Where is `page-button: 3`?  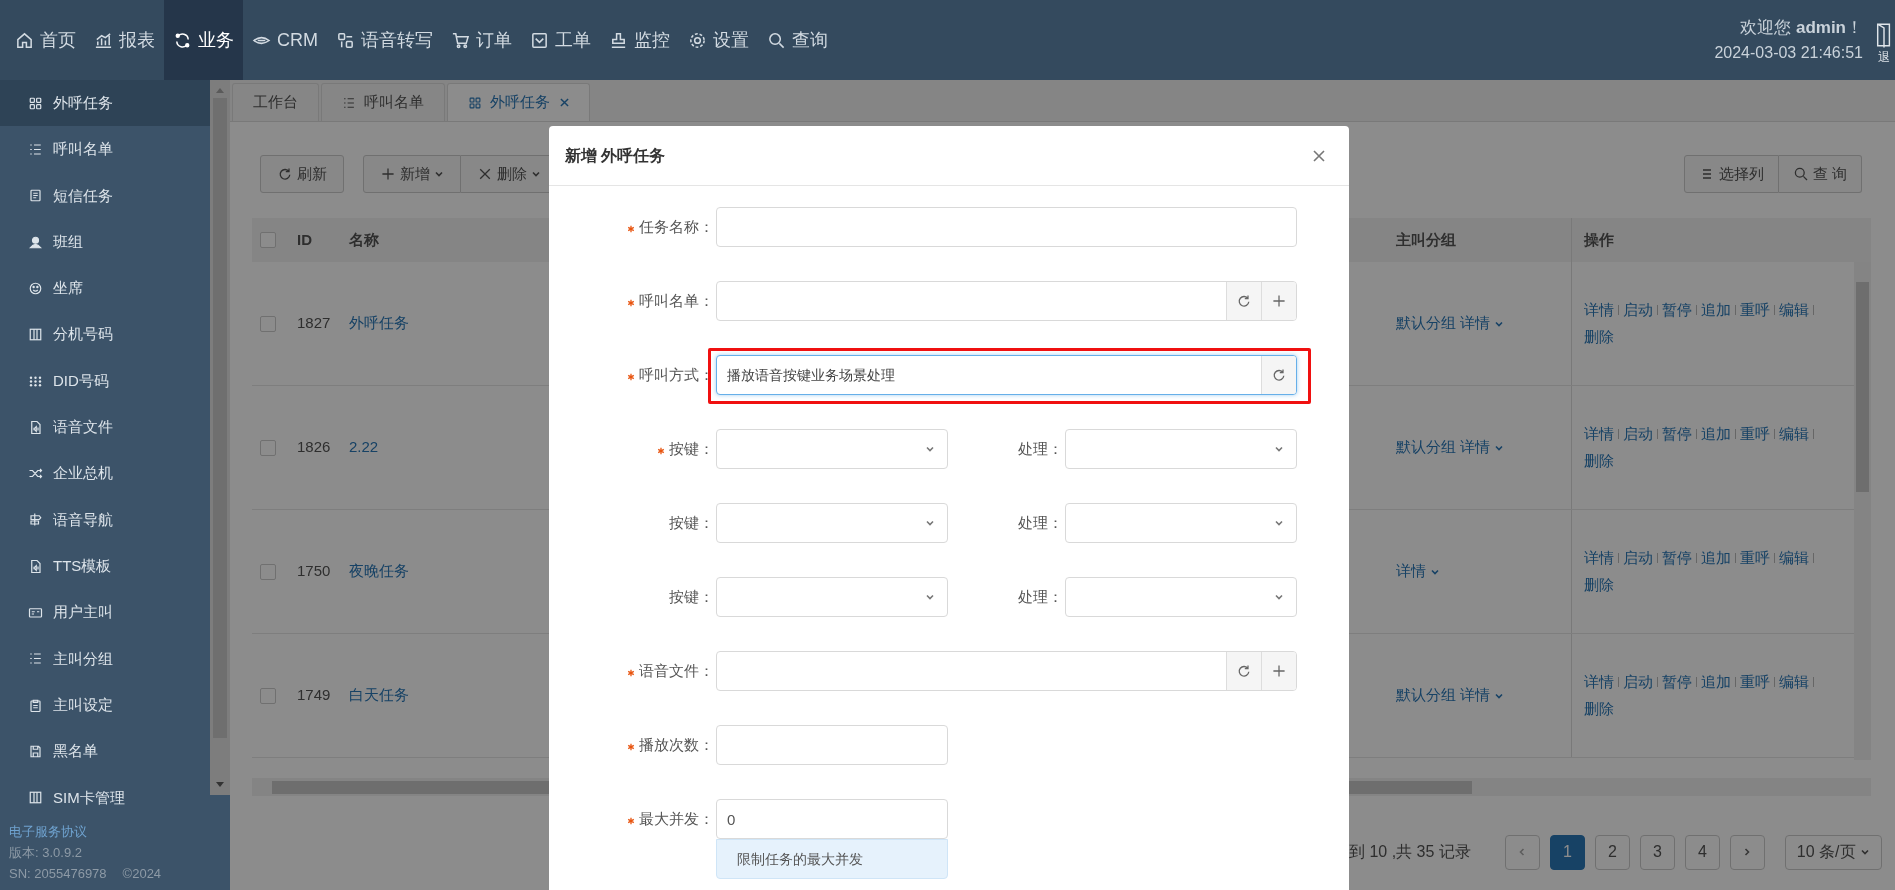 page-button: 3 is located at coordinates (1657, 852).